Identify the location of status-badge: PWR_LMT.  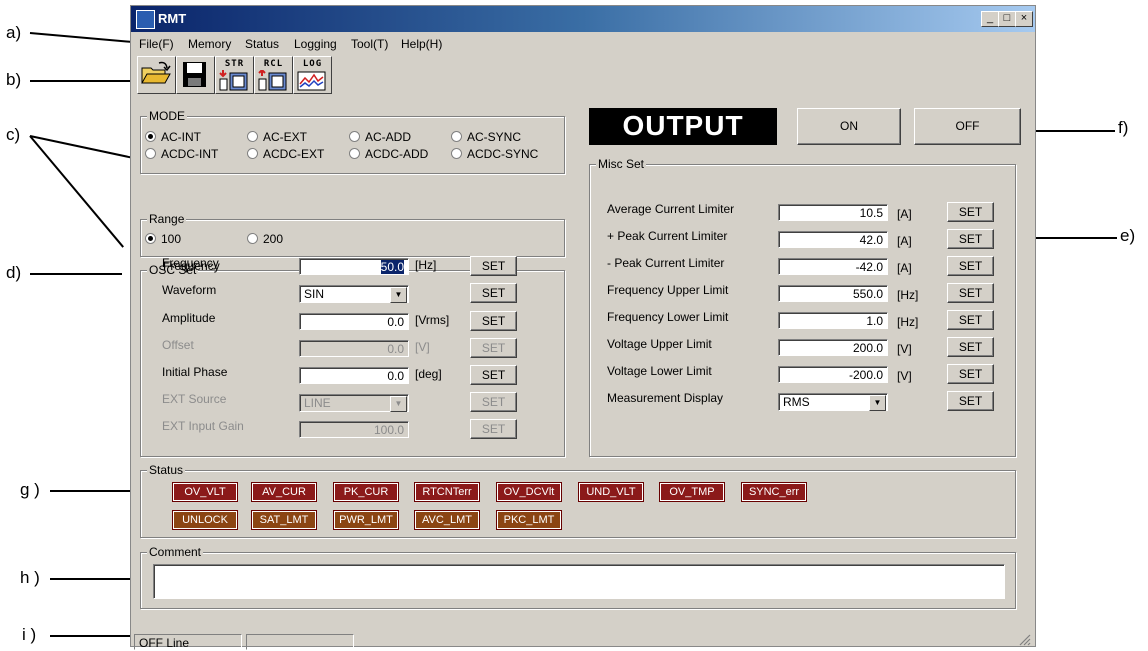
(366, 520).